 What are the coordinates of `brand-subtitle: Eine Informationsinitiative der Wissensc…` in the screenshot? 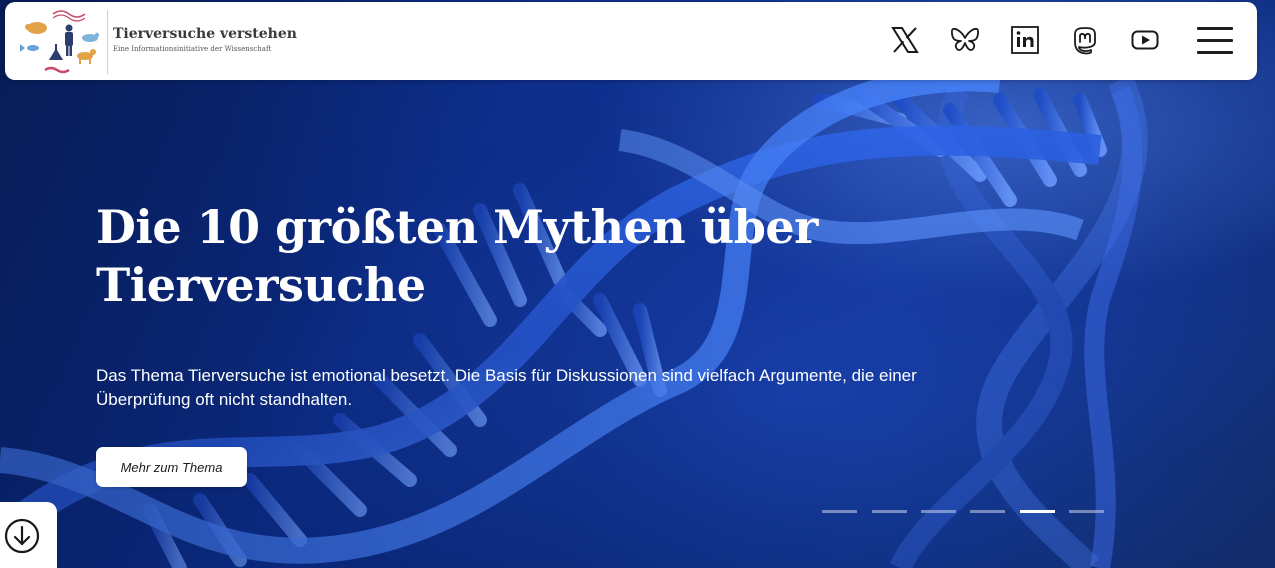 It's located at (192, 49).